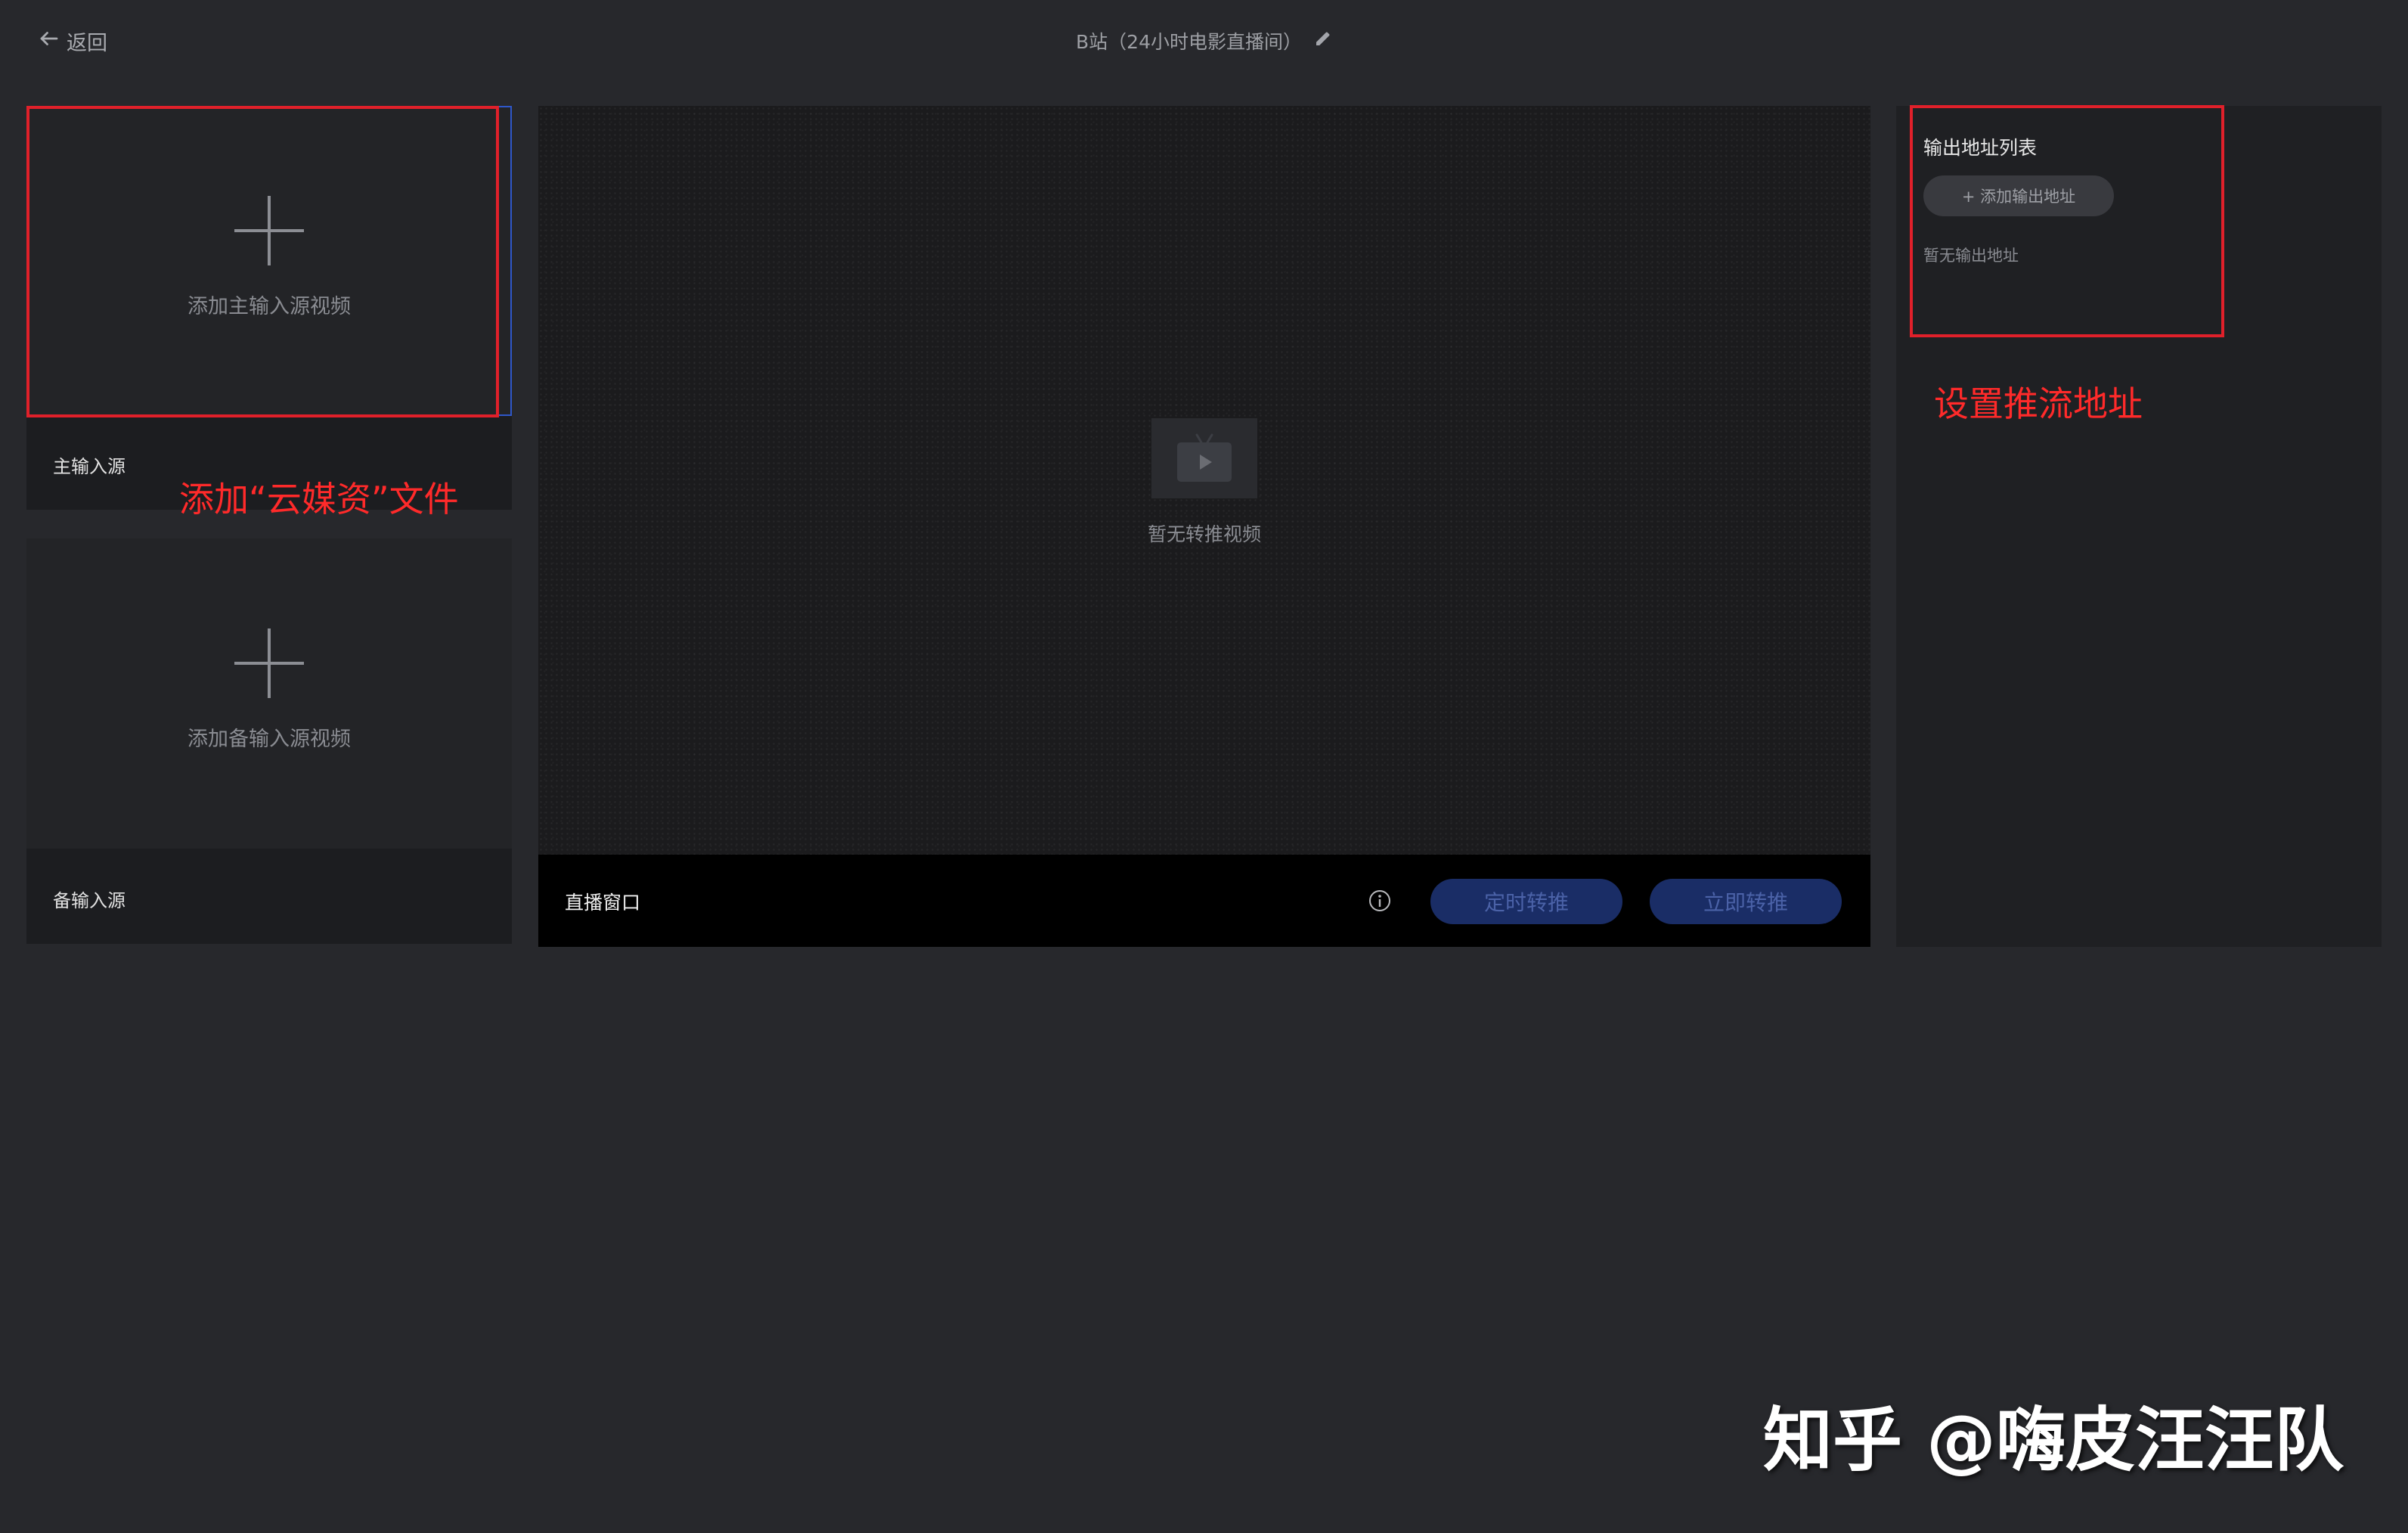  Describe the element at coordinates (1971, 256) in the screenshot. I see `output-empty-text: 暂无输出地址` at that location.